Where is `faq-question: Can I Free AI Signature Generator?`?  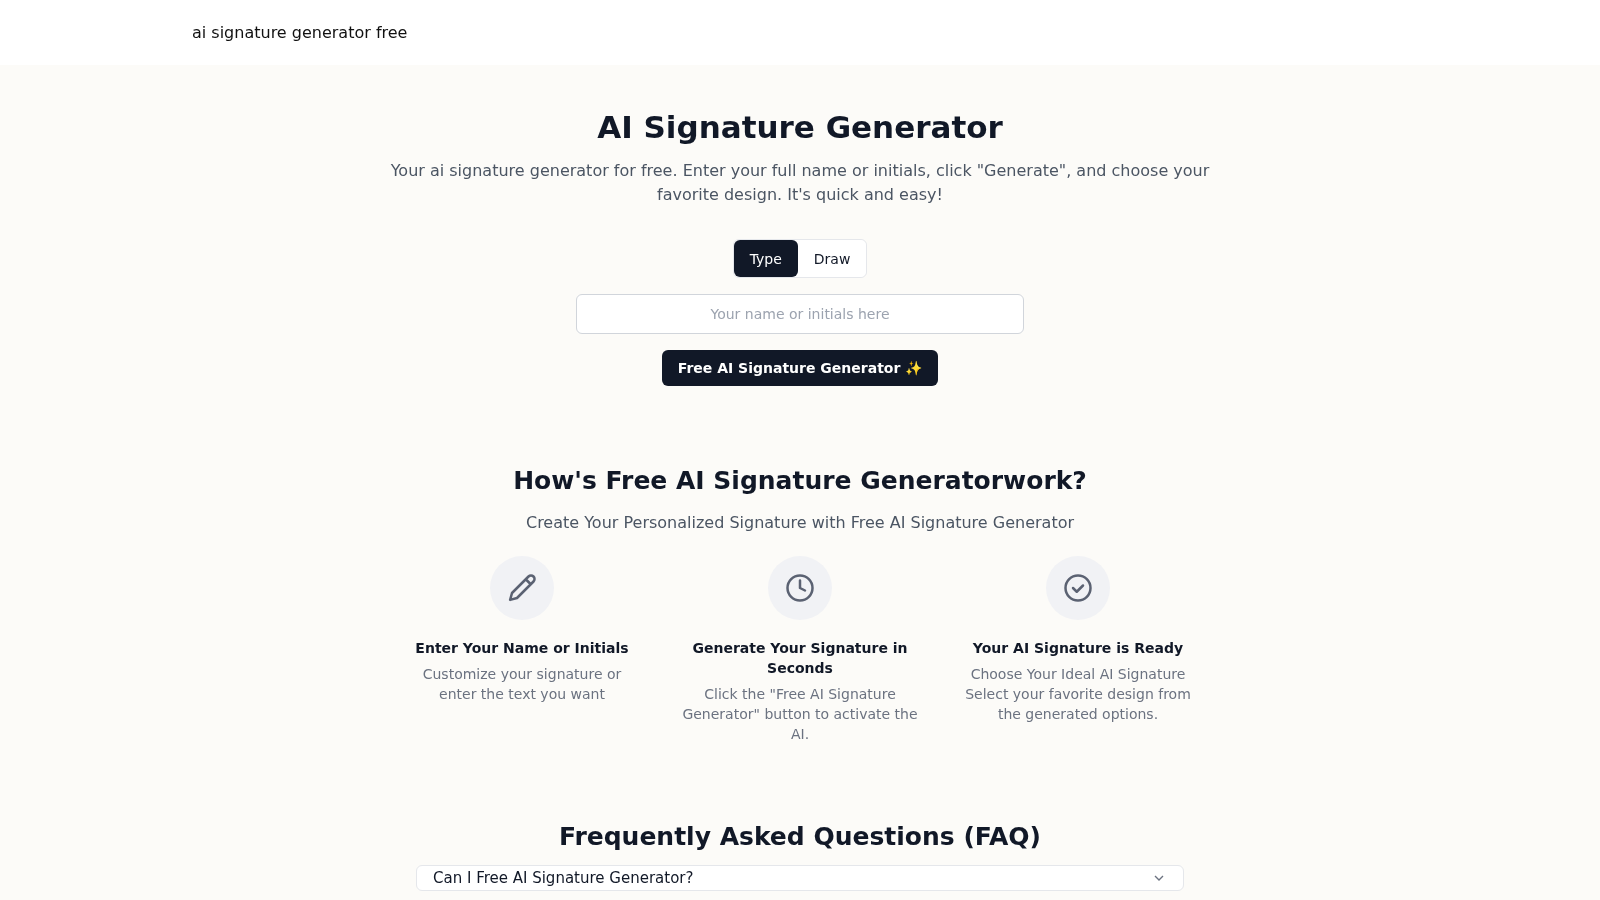 faq-question: Can I Free AI Signature Generator? is located at coordinates (563, 878).